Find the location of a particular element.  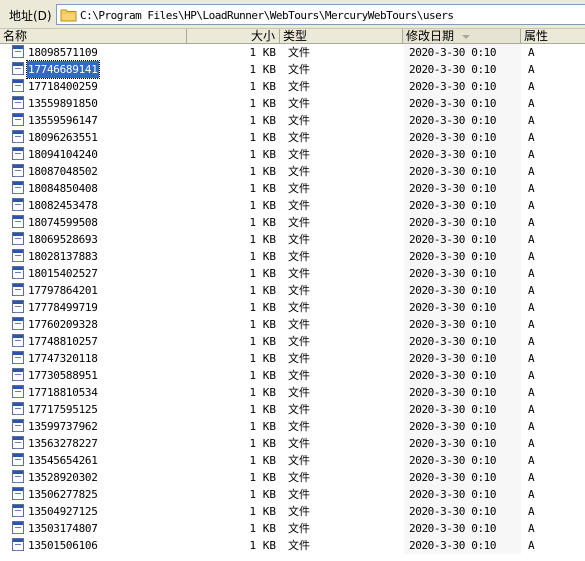

file-name: 18028137883 is located at coordinates (63, 256).